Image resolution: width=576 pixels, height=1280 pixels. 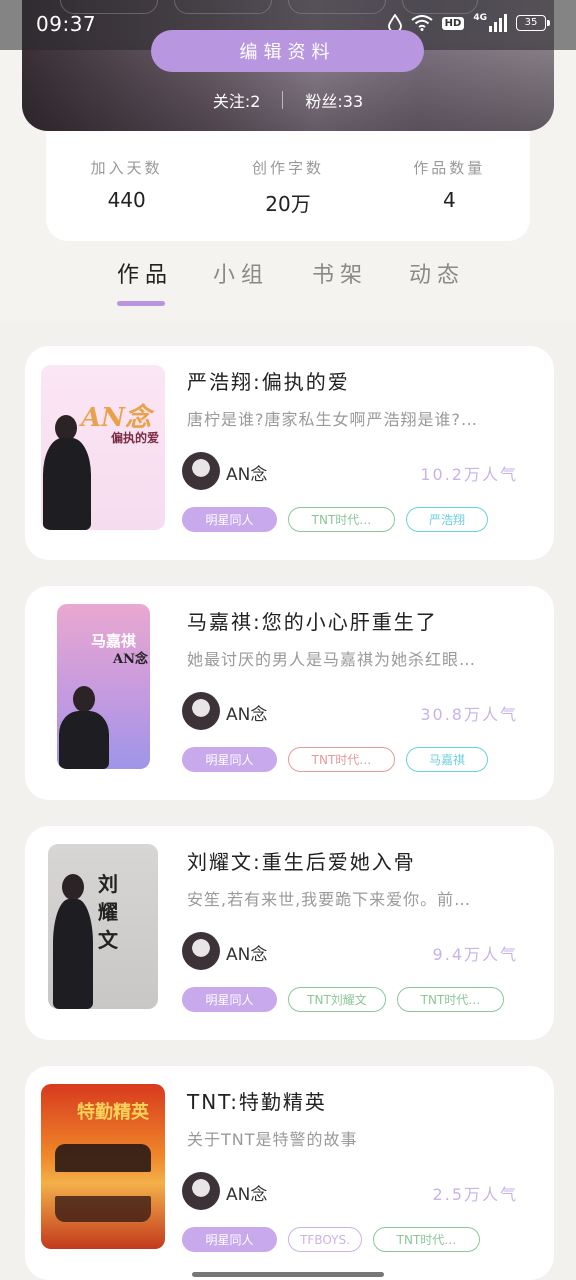 What do you see at coordinates (288, 100) in the screenshot?
I see `follow-stats: 关注:2 粉丝:33` at bounding box center [288, 100].